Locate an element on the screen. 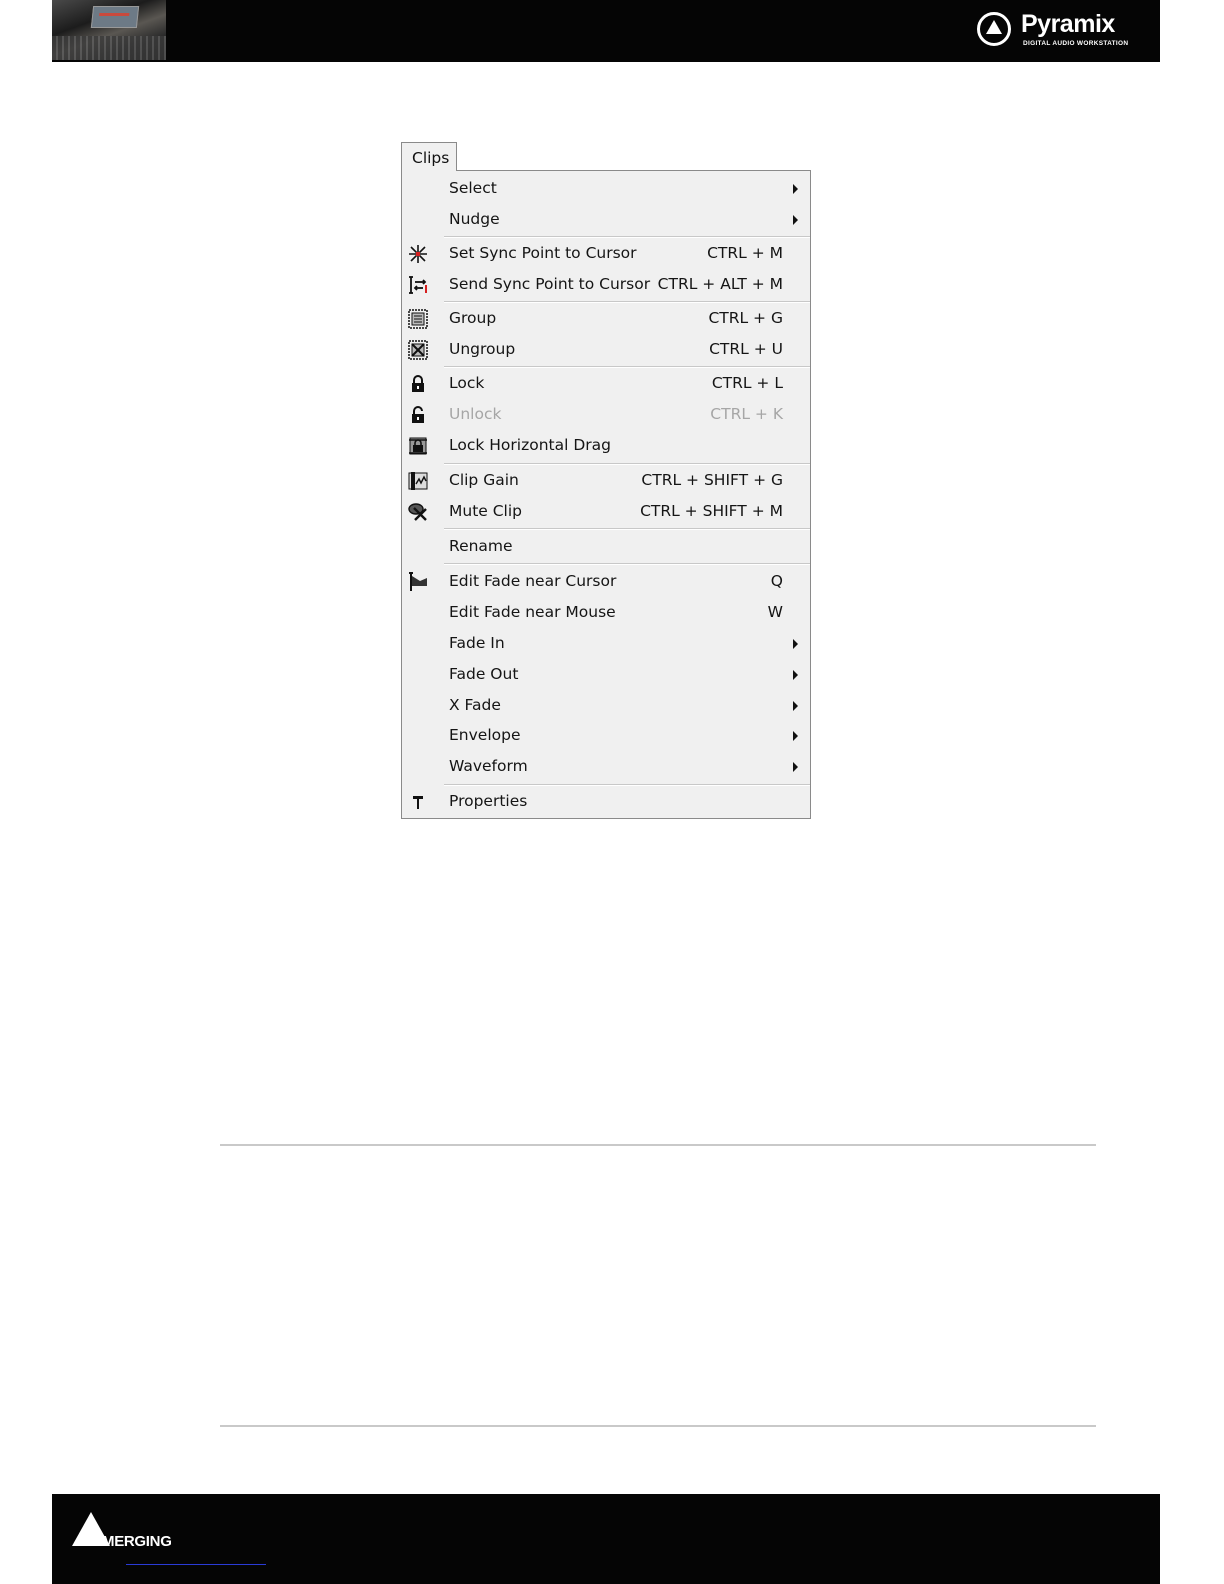  menu-item-label: Lock is located at coordinates (467, 383).